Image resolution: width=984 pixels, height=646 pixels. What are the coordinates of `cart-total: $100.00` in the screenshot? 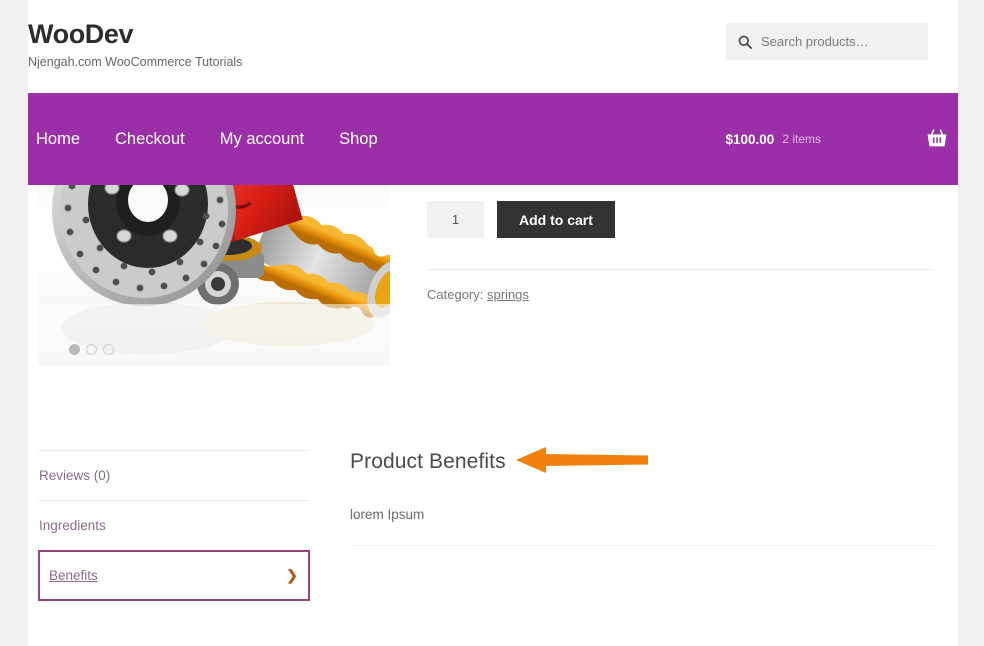 It's located at (750, 139).